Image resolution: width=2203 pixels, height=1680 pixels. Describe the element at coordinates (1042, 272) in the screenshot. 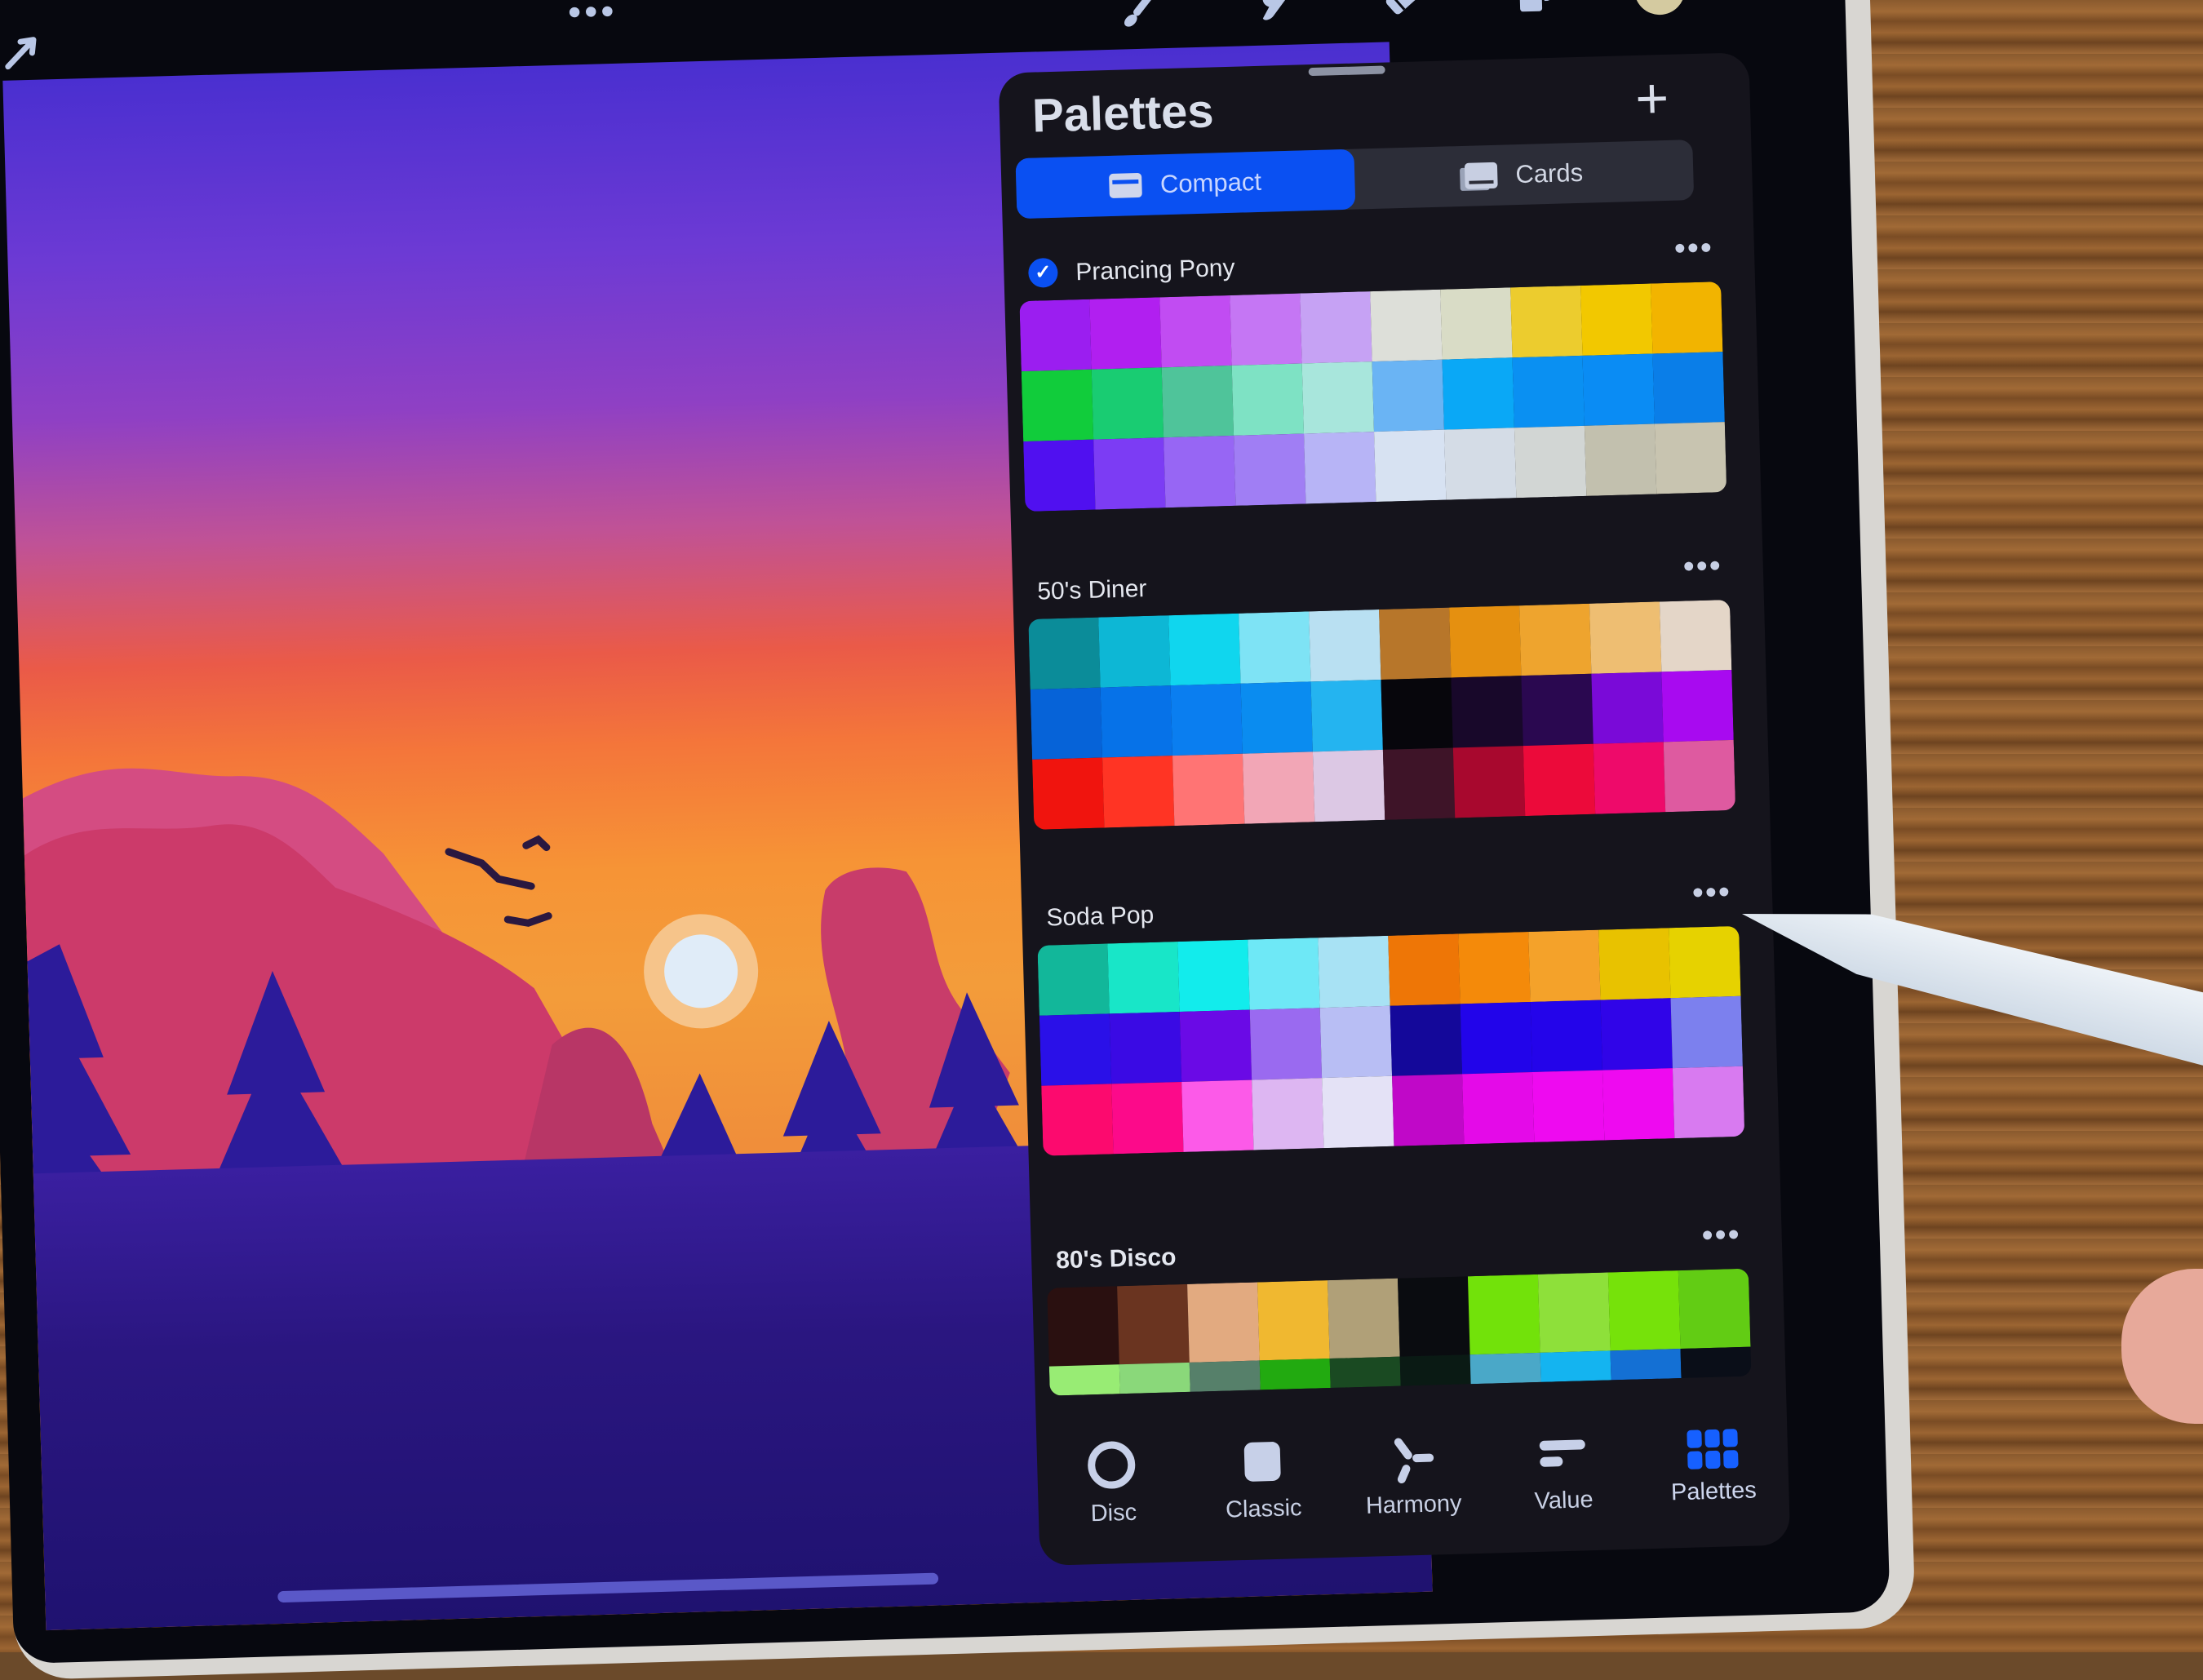

I see `default-palette-check-icon: ✓` at that location.